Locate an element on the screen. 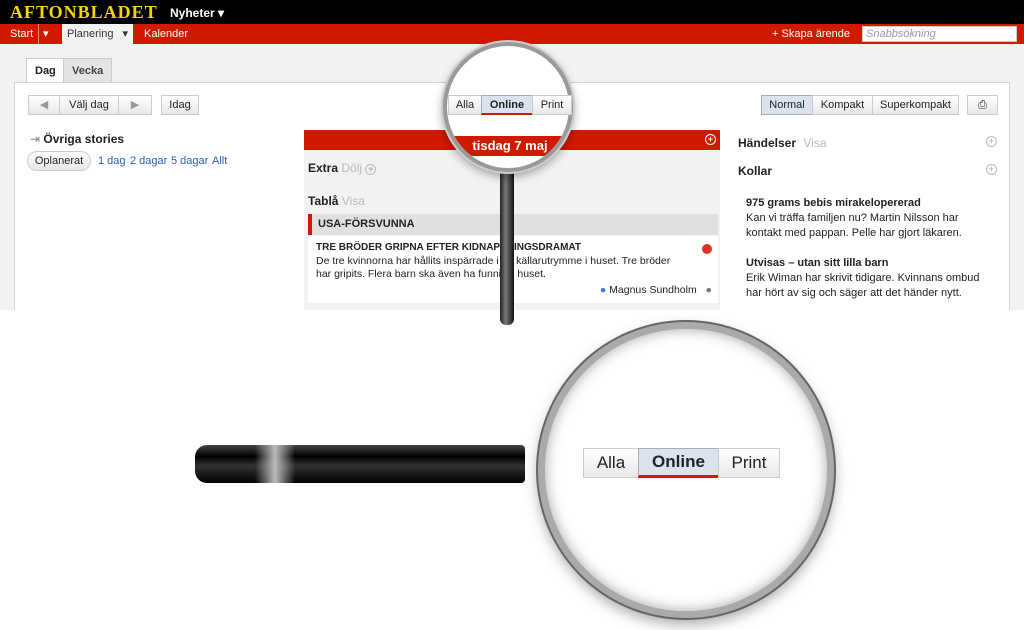 This screenshot has height=630, width=1024. tab-dag: Dag is located at coordinates (45, 70).